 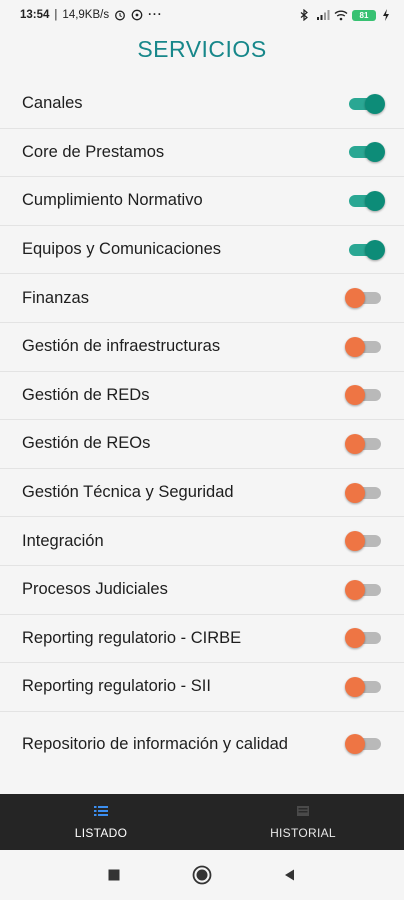 I want to click on service-item-procesos-judiciales: Procesos Judiciales, so click(x=202, y=590).